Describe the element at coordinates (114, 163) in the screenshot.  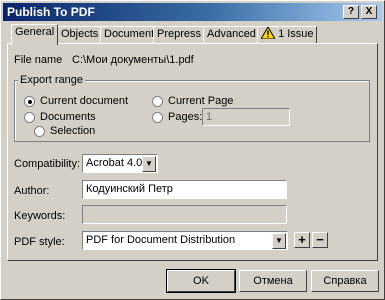
I see `compatibility-value: Acrobat 4.0` at that location.